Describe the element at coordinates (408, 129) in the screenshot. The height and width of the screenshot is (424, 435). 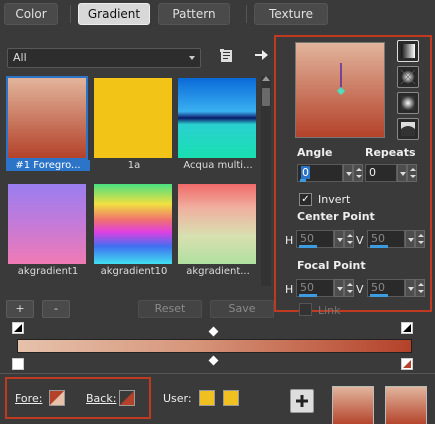
I see `radial-style-button` at that location.